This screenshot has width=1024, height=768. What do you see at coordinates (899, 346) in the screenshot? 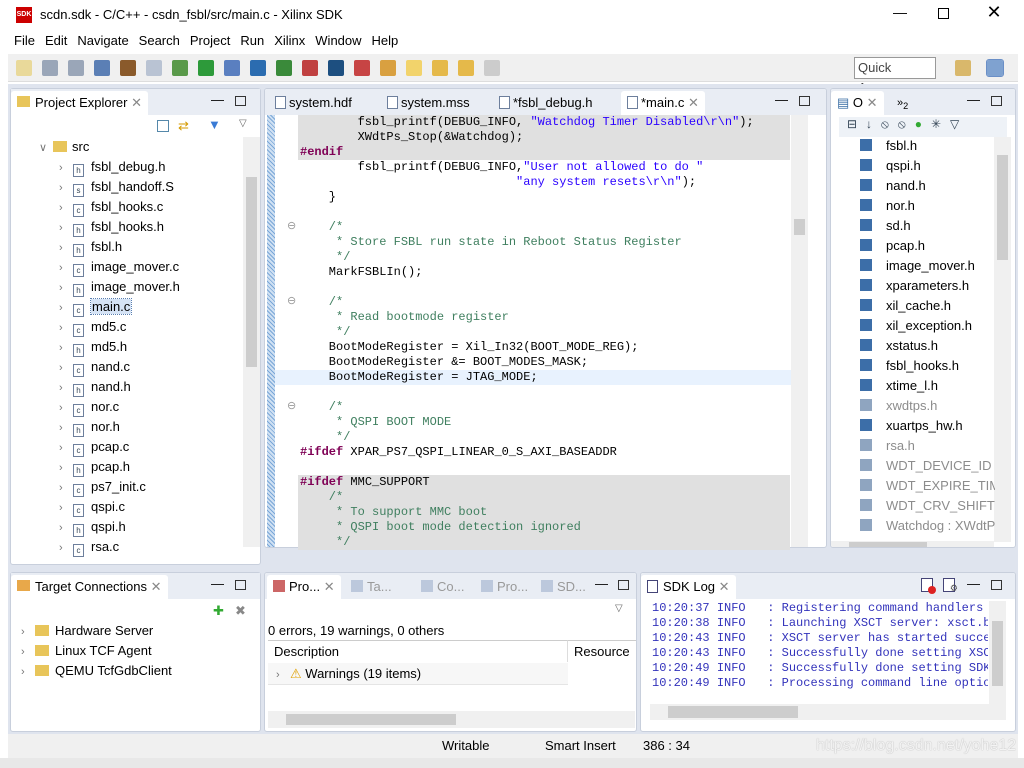
I see `outline-item: xstatus.h` at bounding box center [899, 346].